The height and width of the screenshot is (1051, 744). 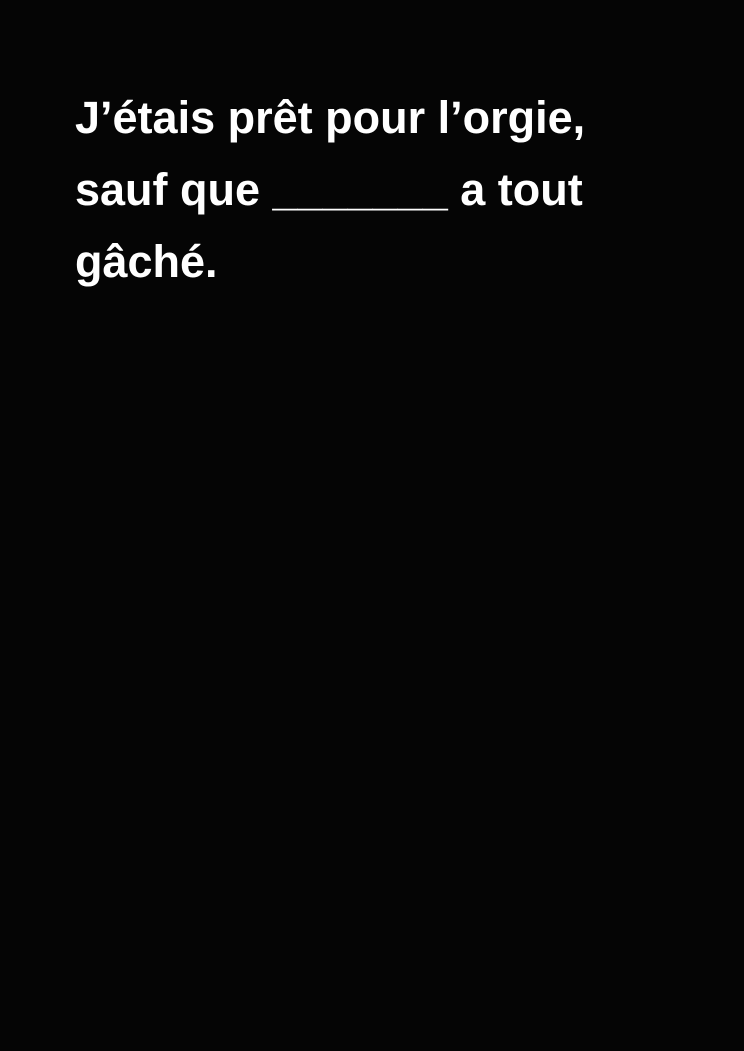 I want to click on card-text-line-3: gâché., so click(x=146, y=261).